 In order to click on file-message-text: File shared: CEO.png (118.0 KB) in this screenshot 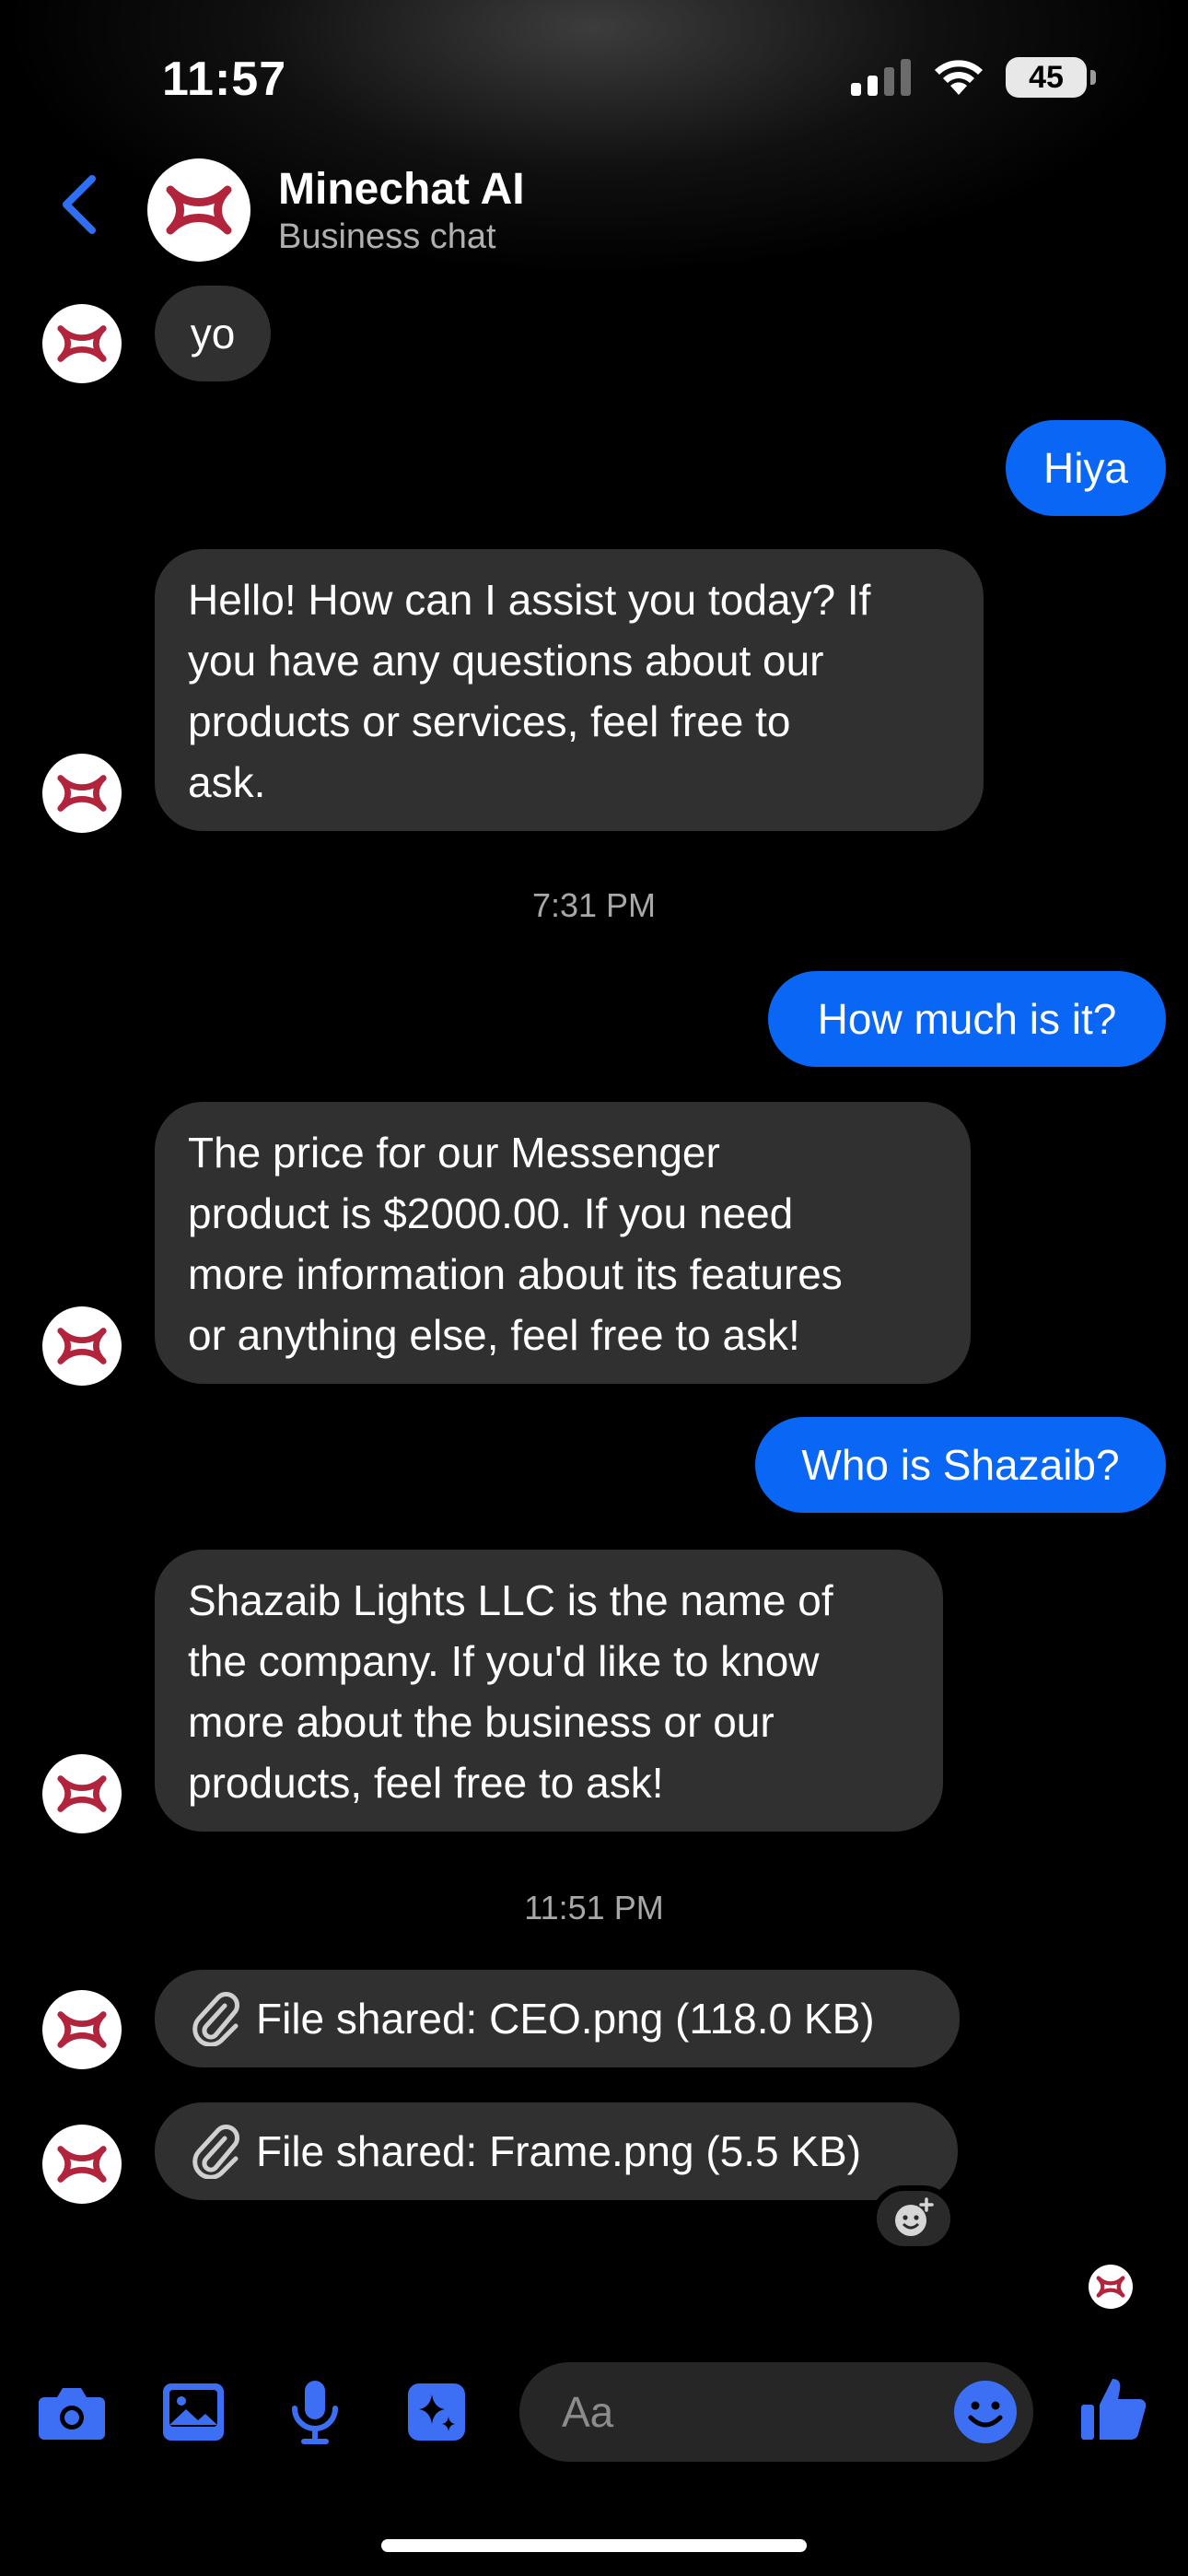, I will do `click(565, 2019)`.